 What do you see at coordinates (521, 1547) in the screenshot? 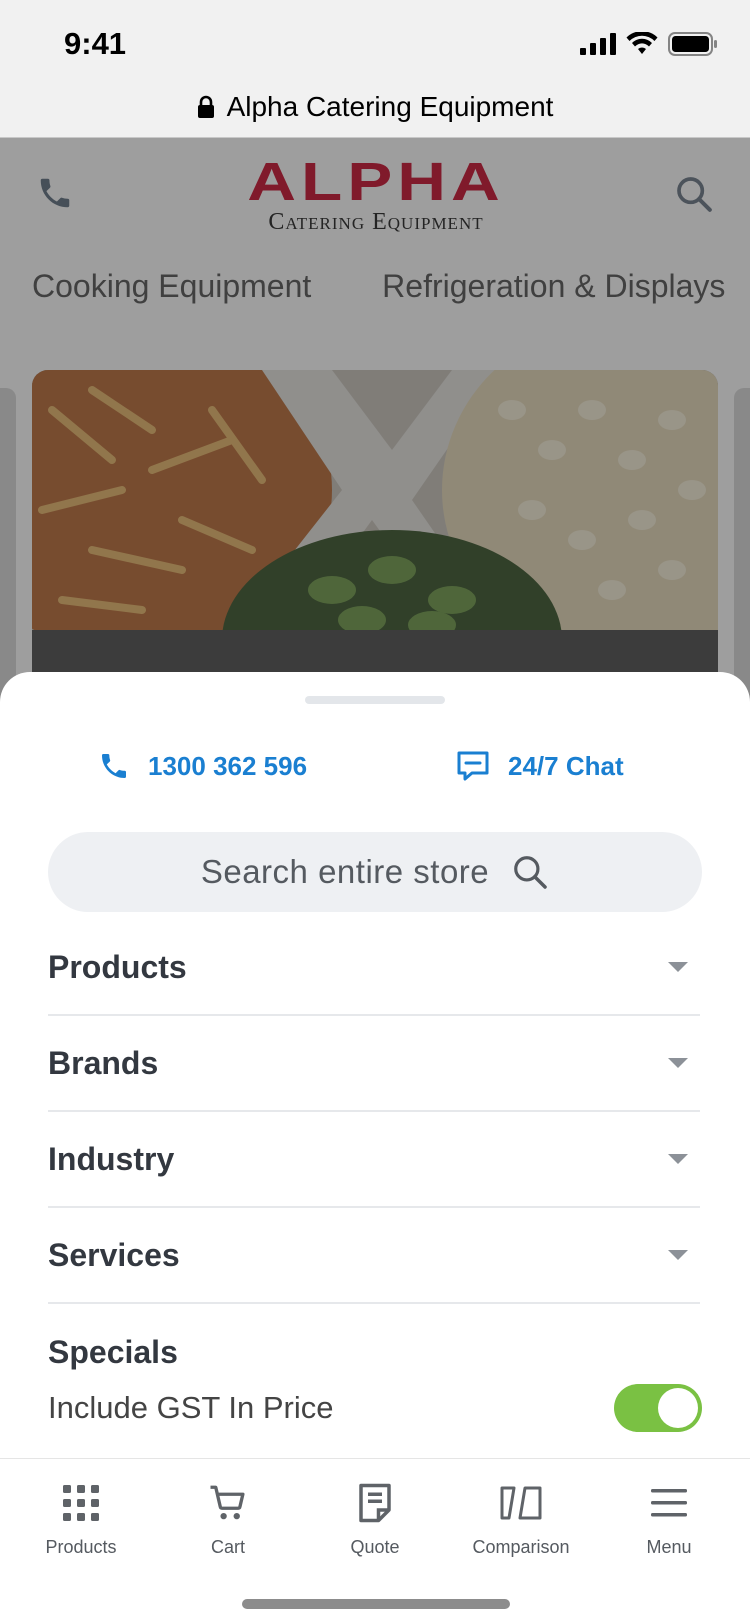
I see `tab-label: Comparison` at bounding box center [521, 1547].